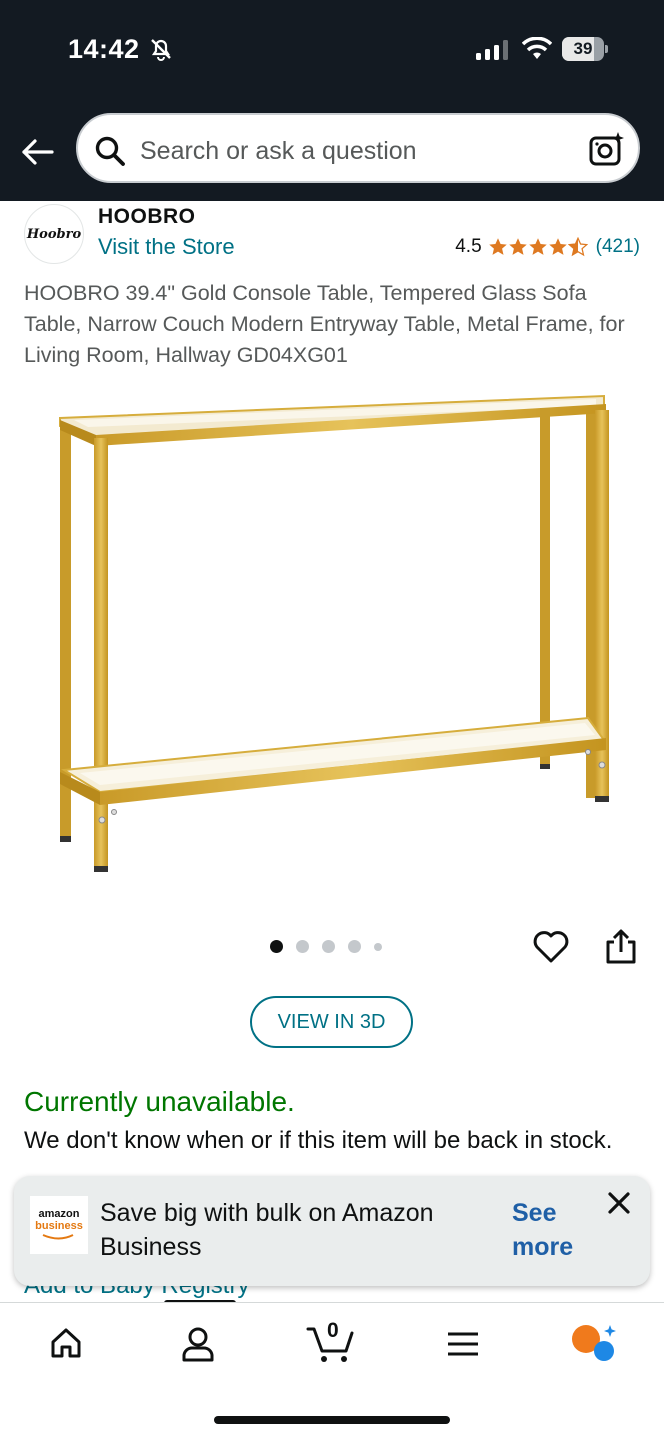 This screenshot has height=1441, width=664. Describe the element at coordinates (267, 1230) in the screenshot. I see `promo-text: Save big with bulk on Amazon Business` at that location.